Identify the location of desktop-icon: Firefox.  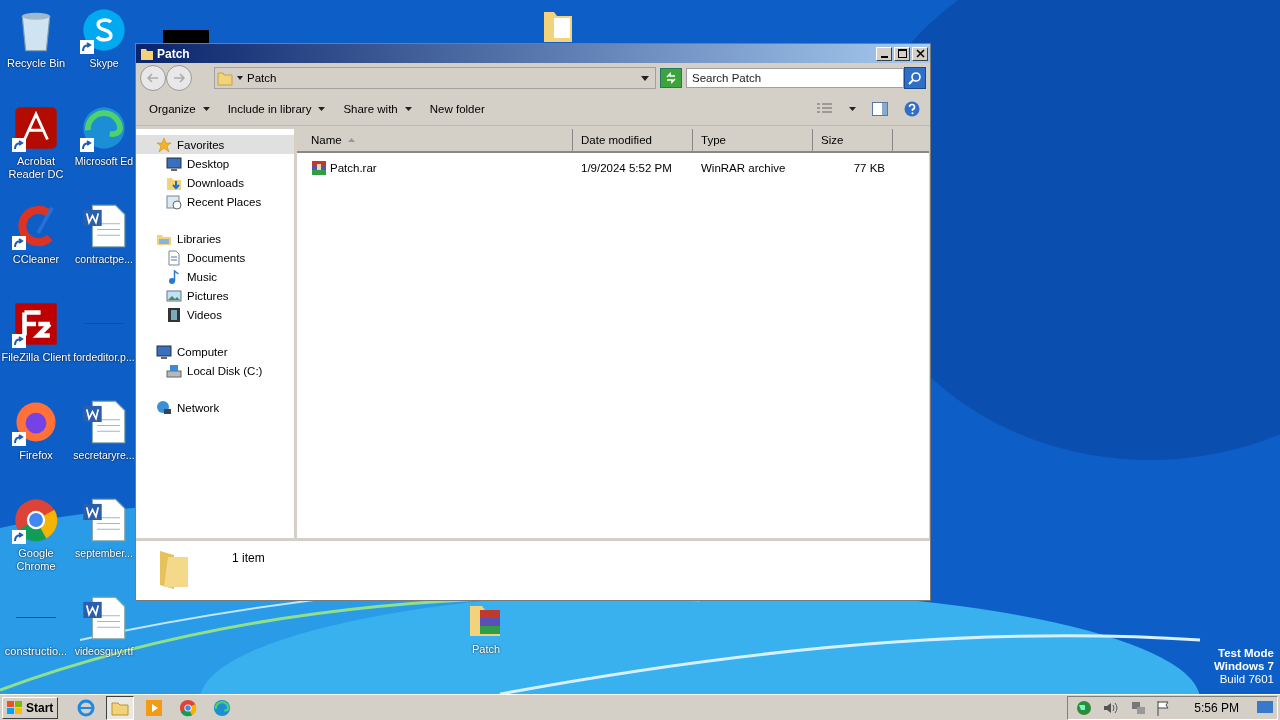
(36, 447).